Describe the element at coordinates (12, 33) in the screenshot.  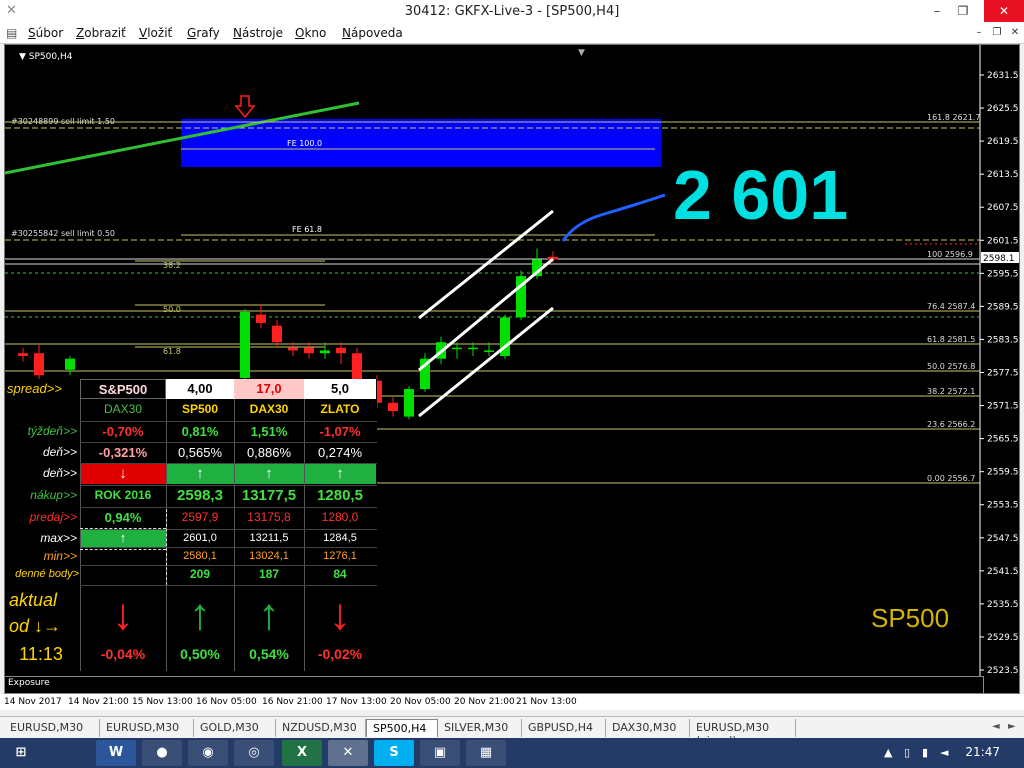
I see `document-icon: ▤` at that location.